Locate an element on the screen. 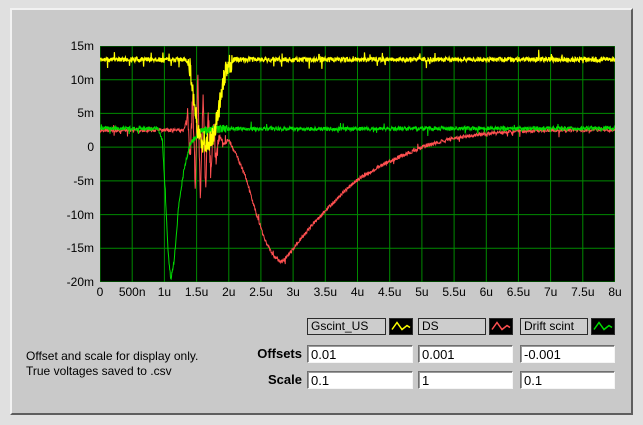 This screenshot has width=643, height=425. legend-plot-icon-gscint-us is located at coordinates (401, 326).